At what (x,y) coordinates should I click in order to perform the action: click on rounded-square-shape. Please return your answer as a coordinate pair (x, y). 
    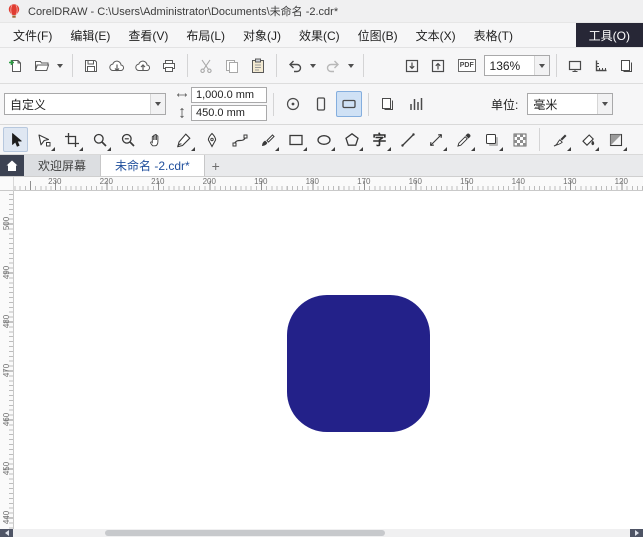
    Looking at the image, I should click on (358, 363).